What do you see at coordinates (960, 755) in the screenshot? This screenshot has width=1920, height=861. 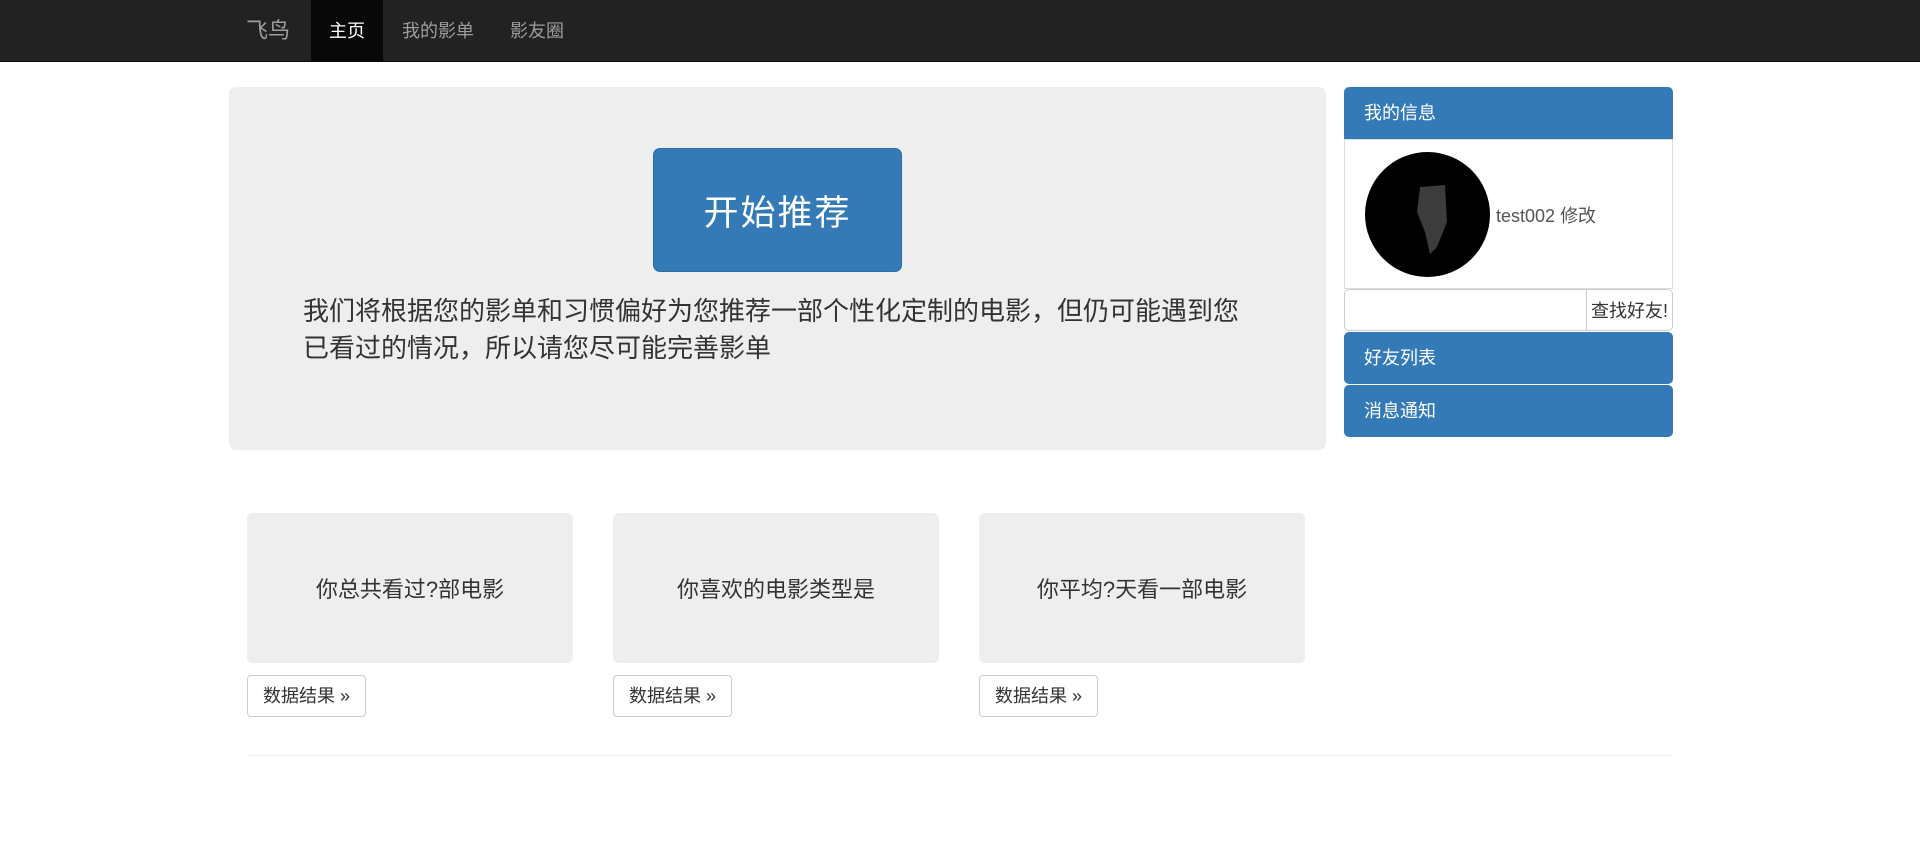 I see `divider` at bounding box center [960, 755].